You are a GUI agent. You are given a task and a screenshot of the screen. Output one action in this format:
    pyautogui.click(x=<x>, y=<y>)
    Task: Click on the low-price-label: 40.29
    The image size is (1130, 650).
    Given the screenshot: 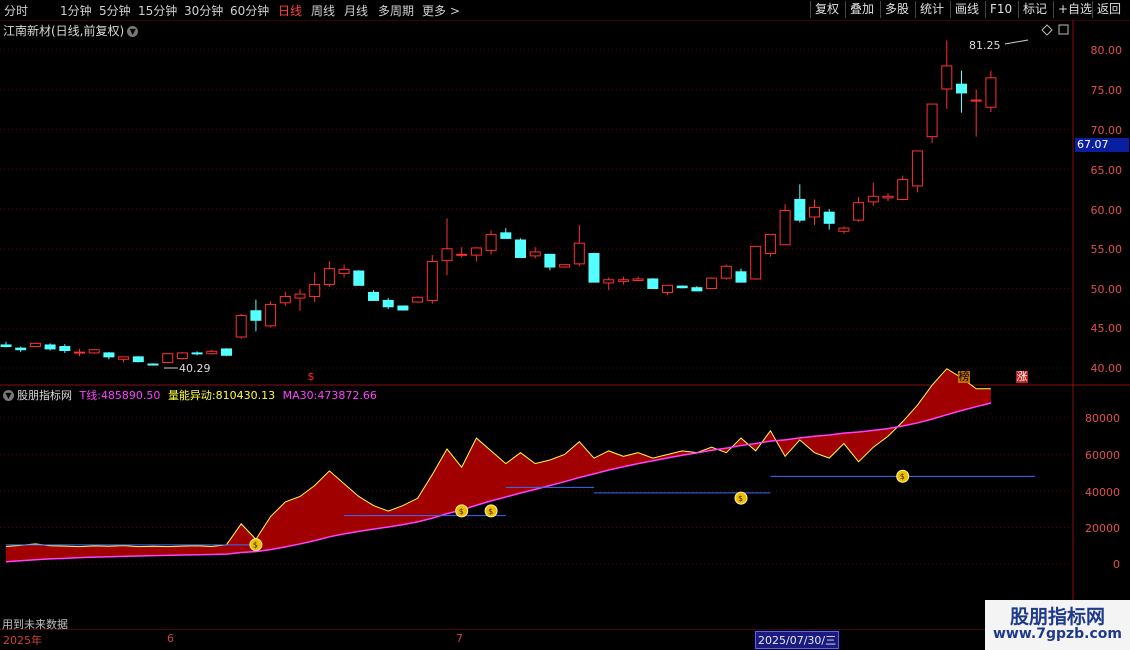 What is the action you would take?
    pyautogui.click(x=195, y=368)
    